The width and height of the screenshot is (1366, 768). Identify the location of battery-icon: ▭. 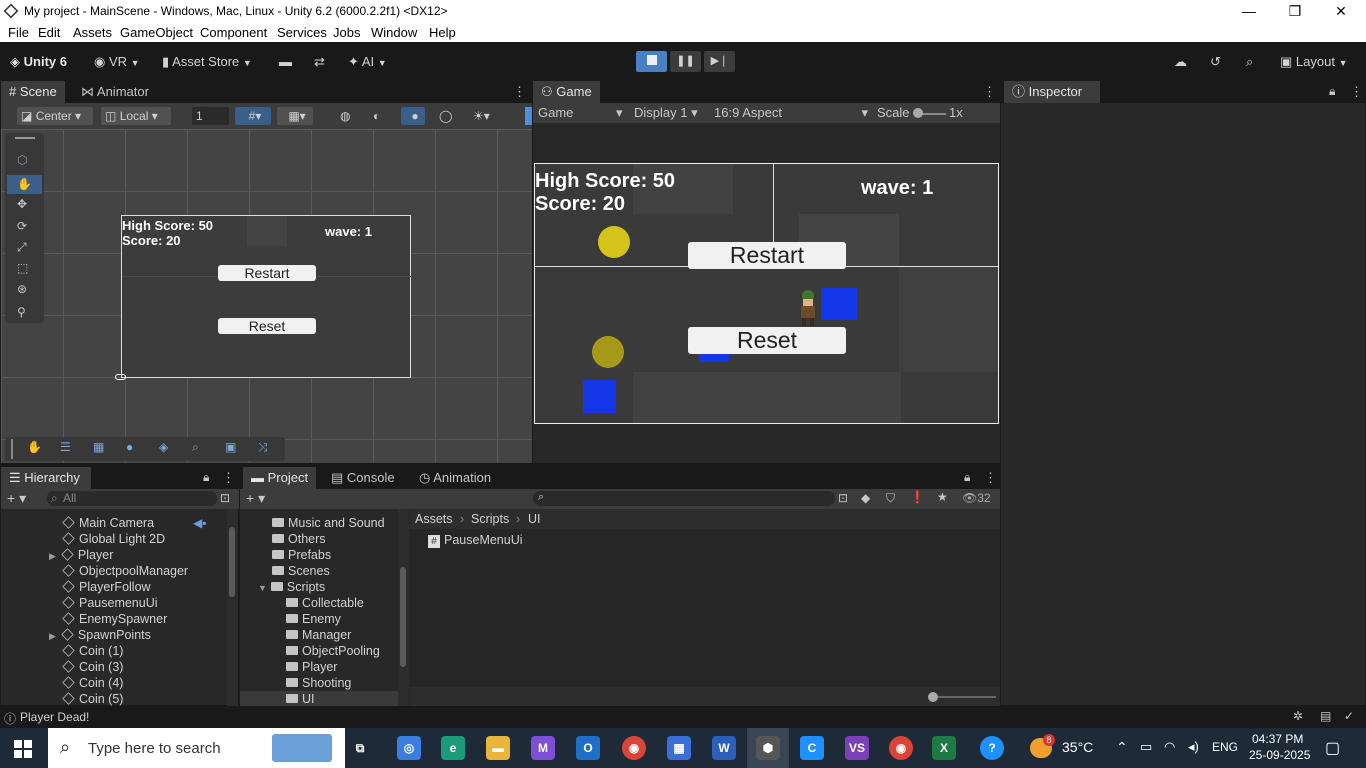
(1146, 747).